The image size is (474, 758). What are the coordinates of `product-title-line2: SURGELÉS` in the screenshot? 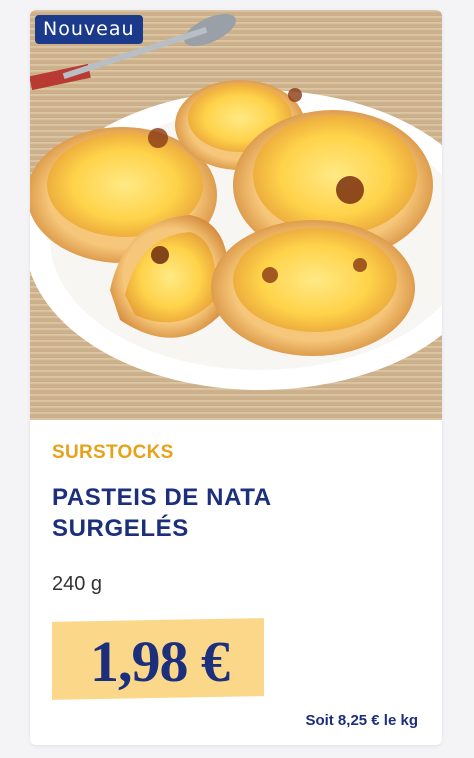 It's located at (120, 528).